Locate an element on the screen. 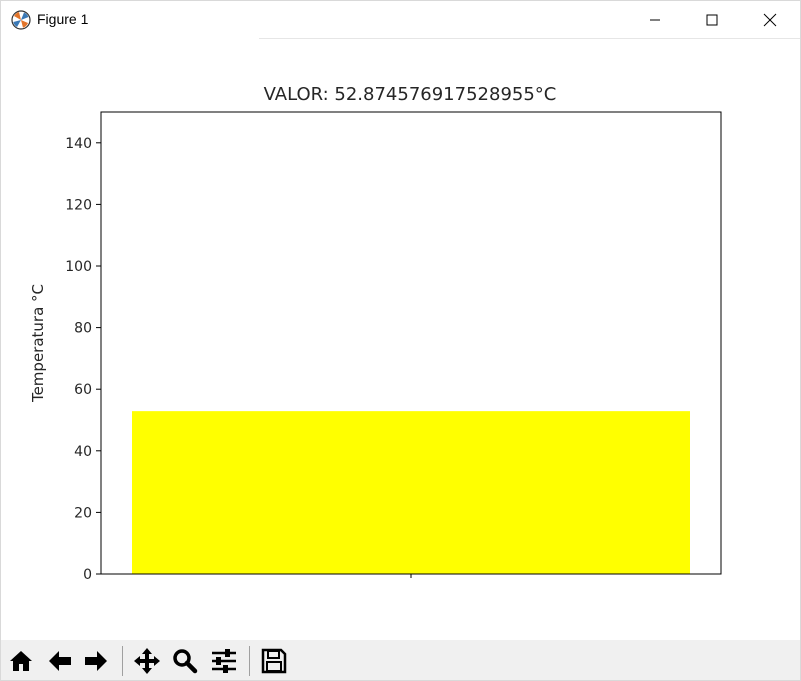 Image resolution: width=801 pixels, height=681 pixels. back-button is located at coordinates (60, 661).